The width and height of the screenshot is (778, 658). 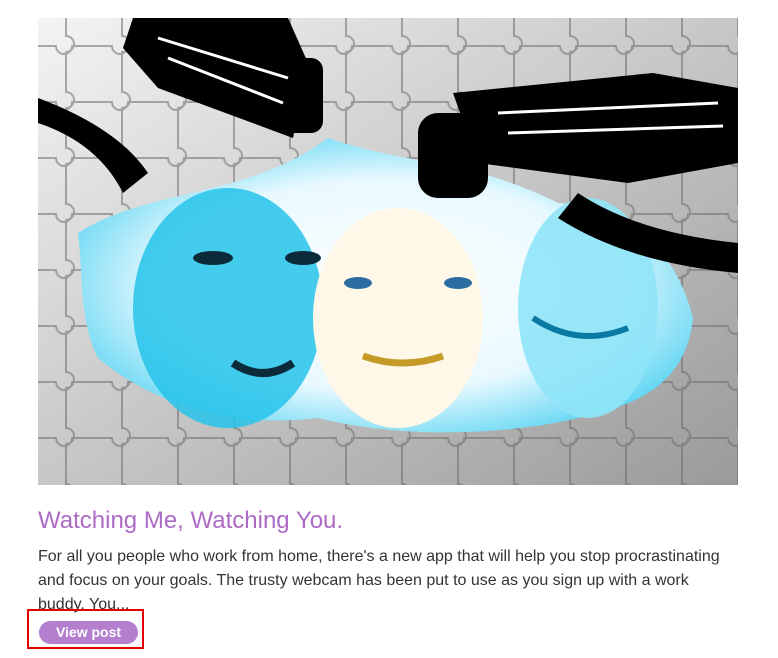 What do you see at coordinates (388, 521) in the screenshot?
I see `post-title: Watching Me, Watching You.` at bounding box center [388, 521].